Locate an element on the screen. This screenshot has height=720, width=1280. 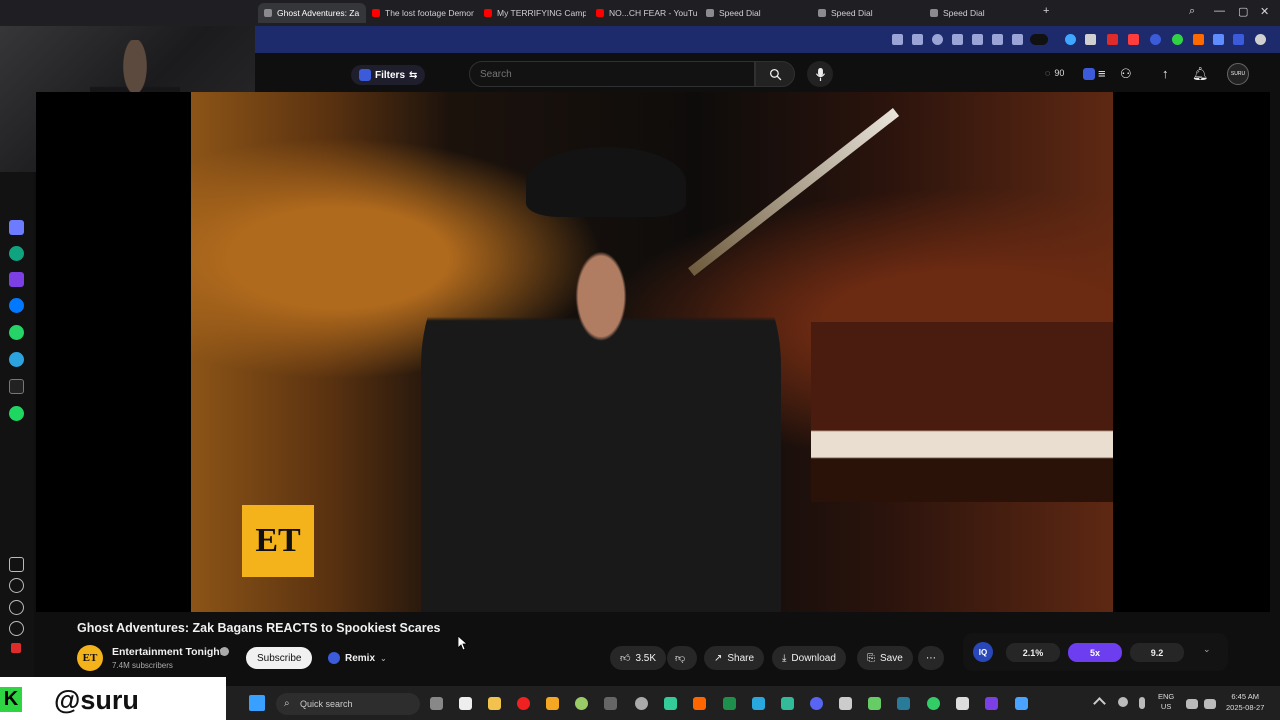
remix-button: Remix ⌄ is located at coordinates (357, 658).